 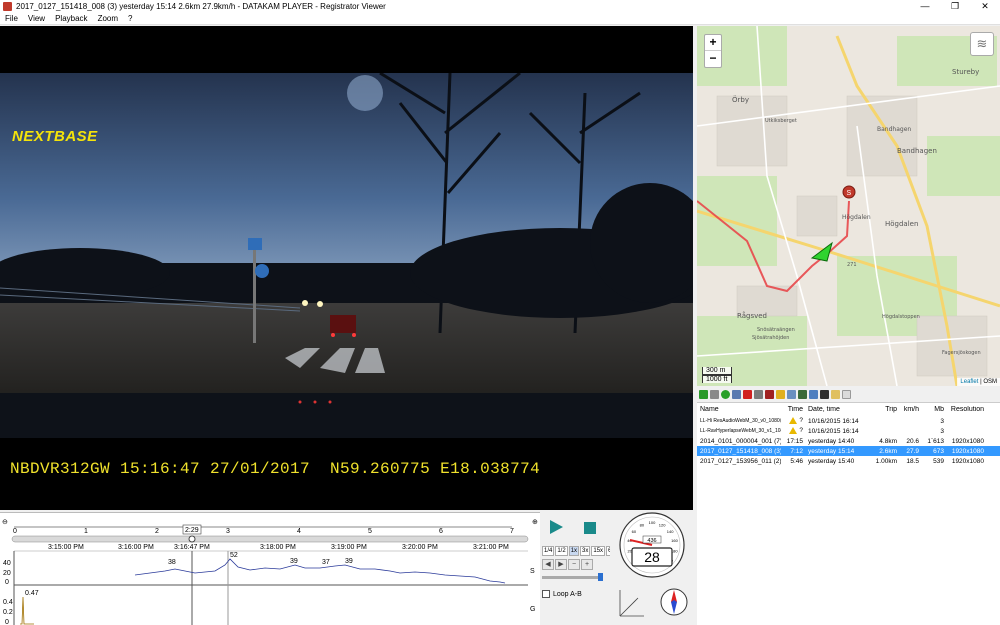 What do you see at coordinates (590, 528) in the screenshot?
I see `stop-button` at bounding box center [590, 528].